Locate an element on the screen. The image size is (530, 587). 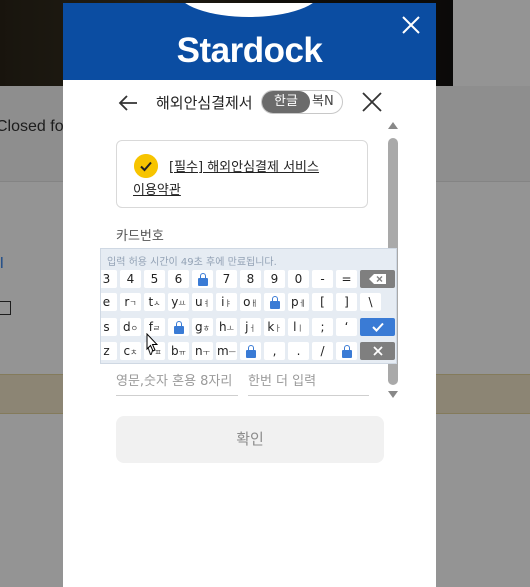
keypad-key: ] is located at coordinates (346, 302).